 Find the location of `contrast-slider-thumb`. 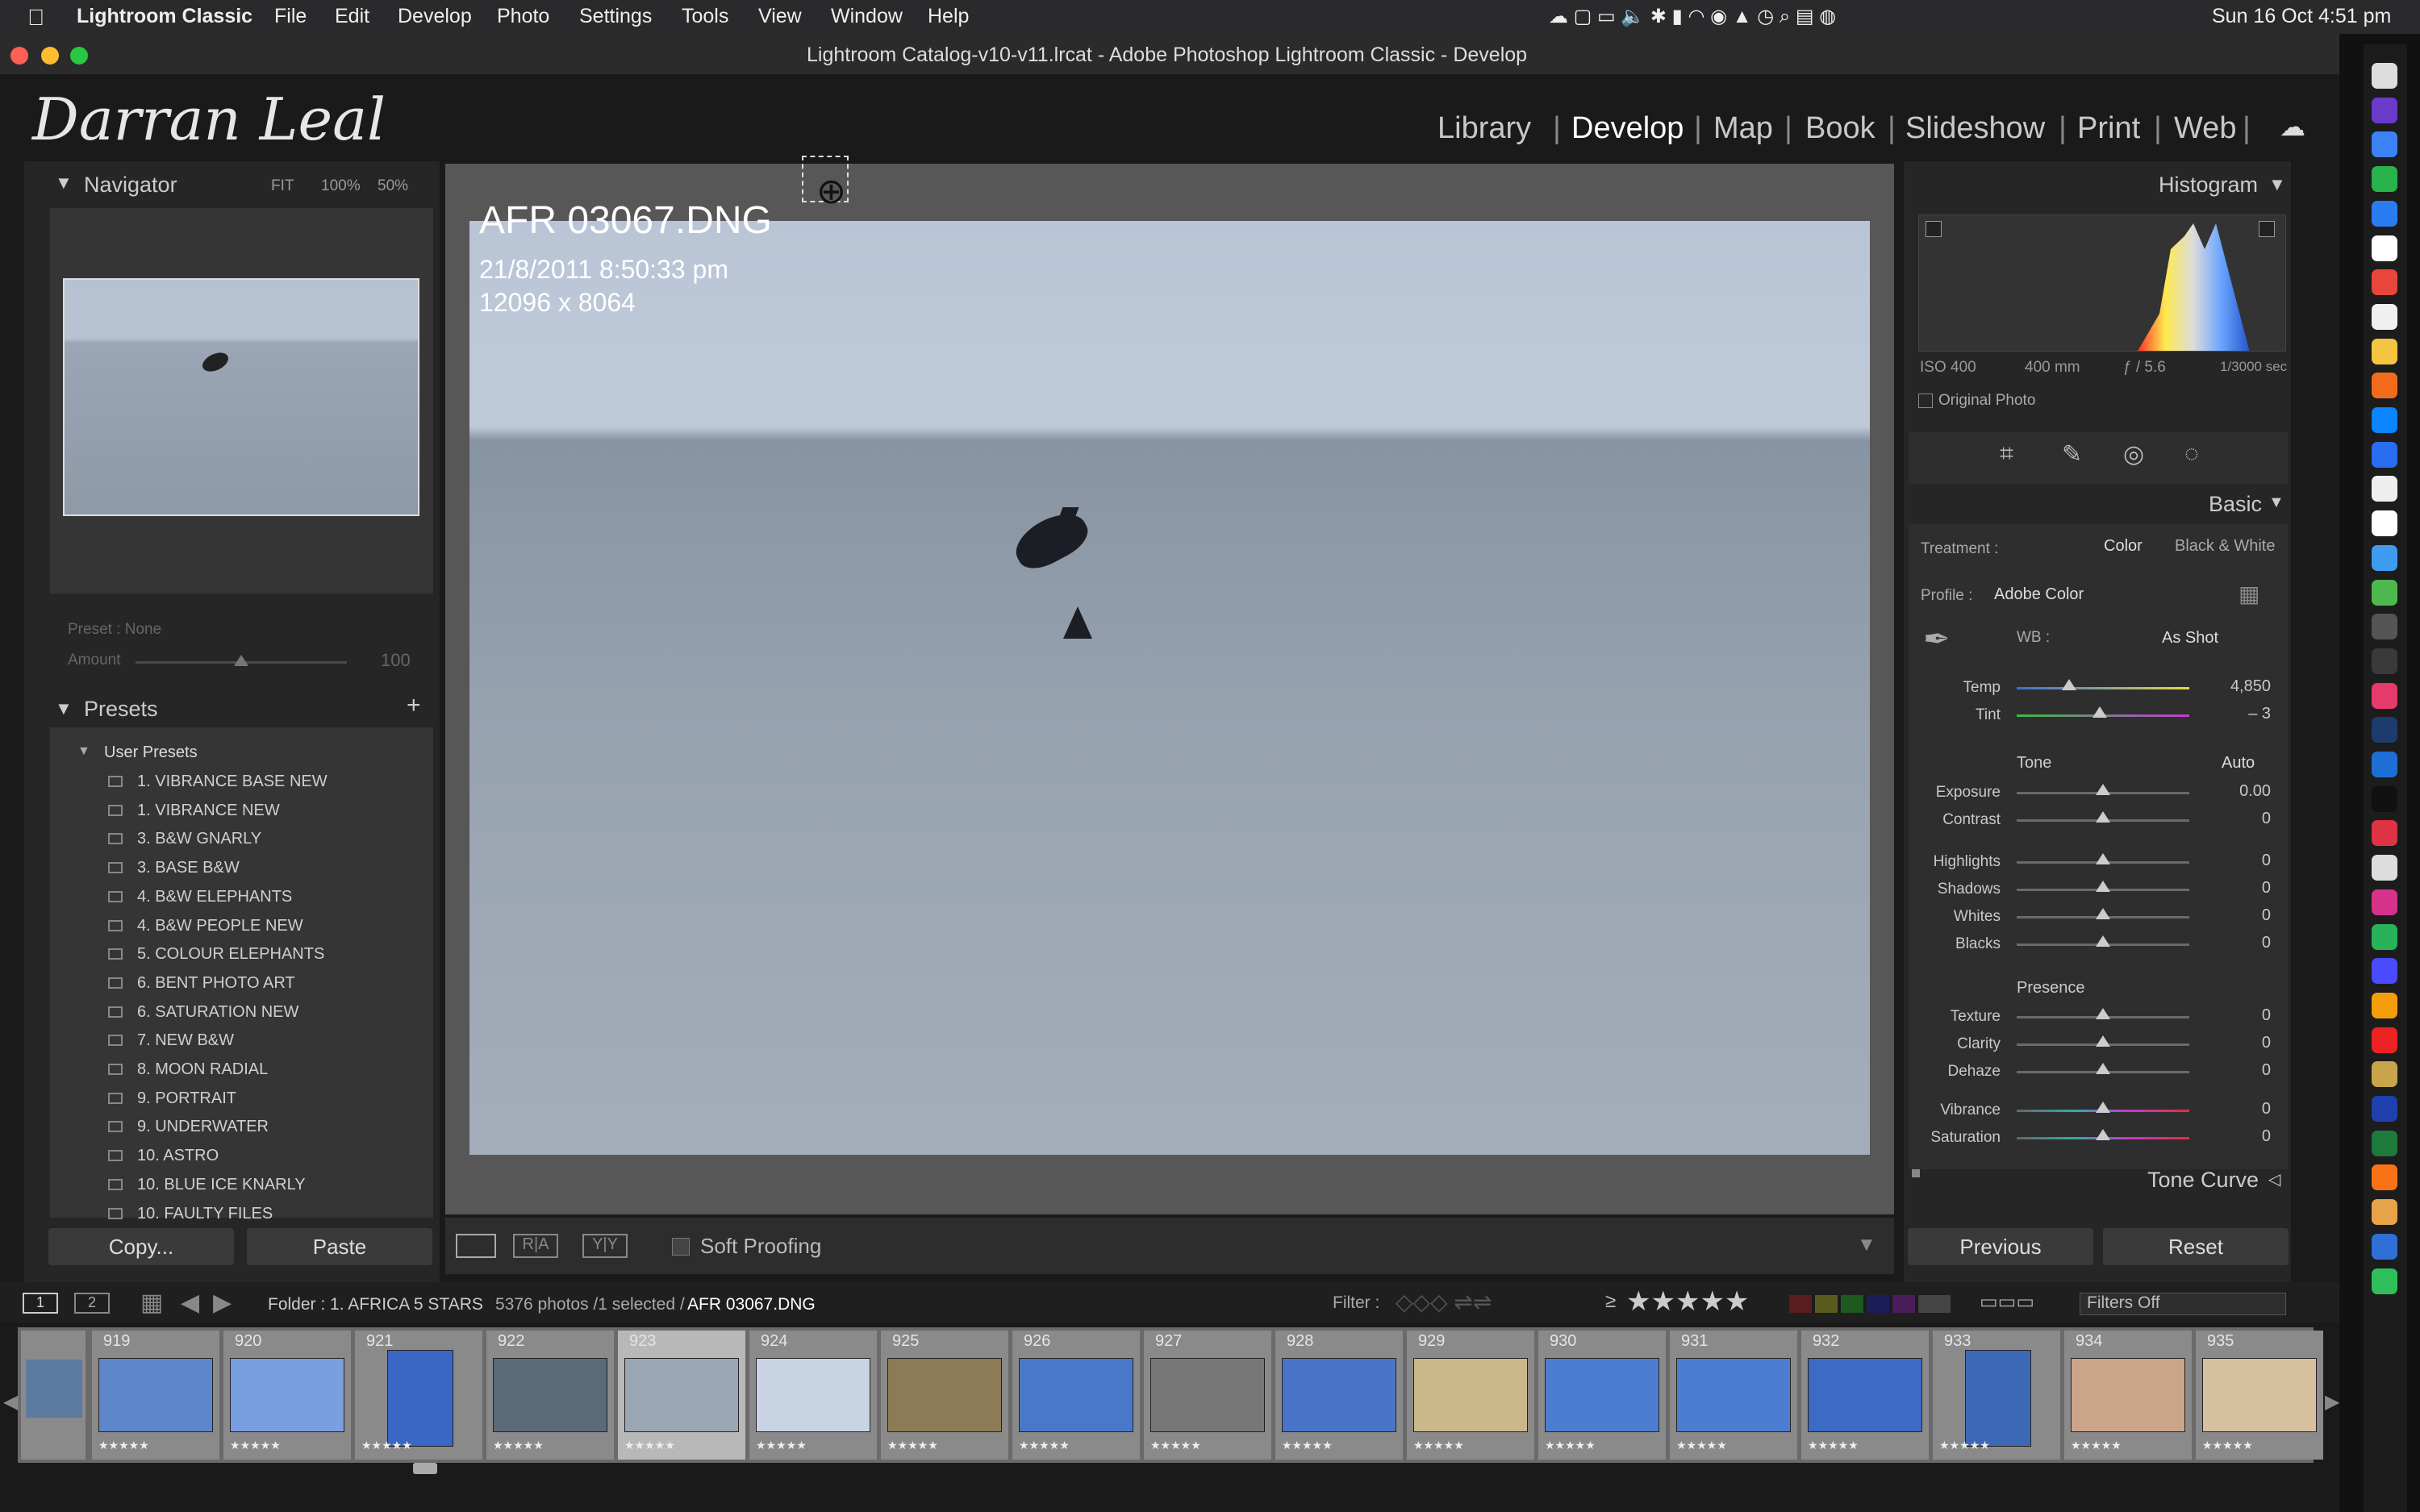

contrast-slider-thumb is located at coordinates (2103, 817).